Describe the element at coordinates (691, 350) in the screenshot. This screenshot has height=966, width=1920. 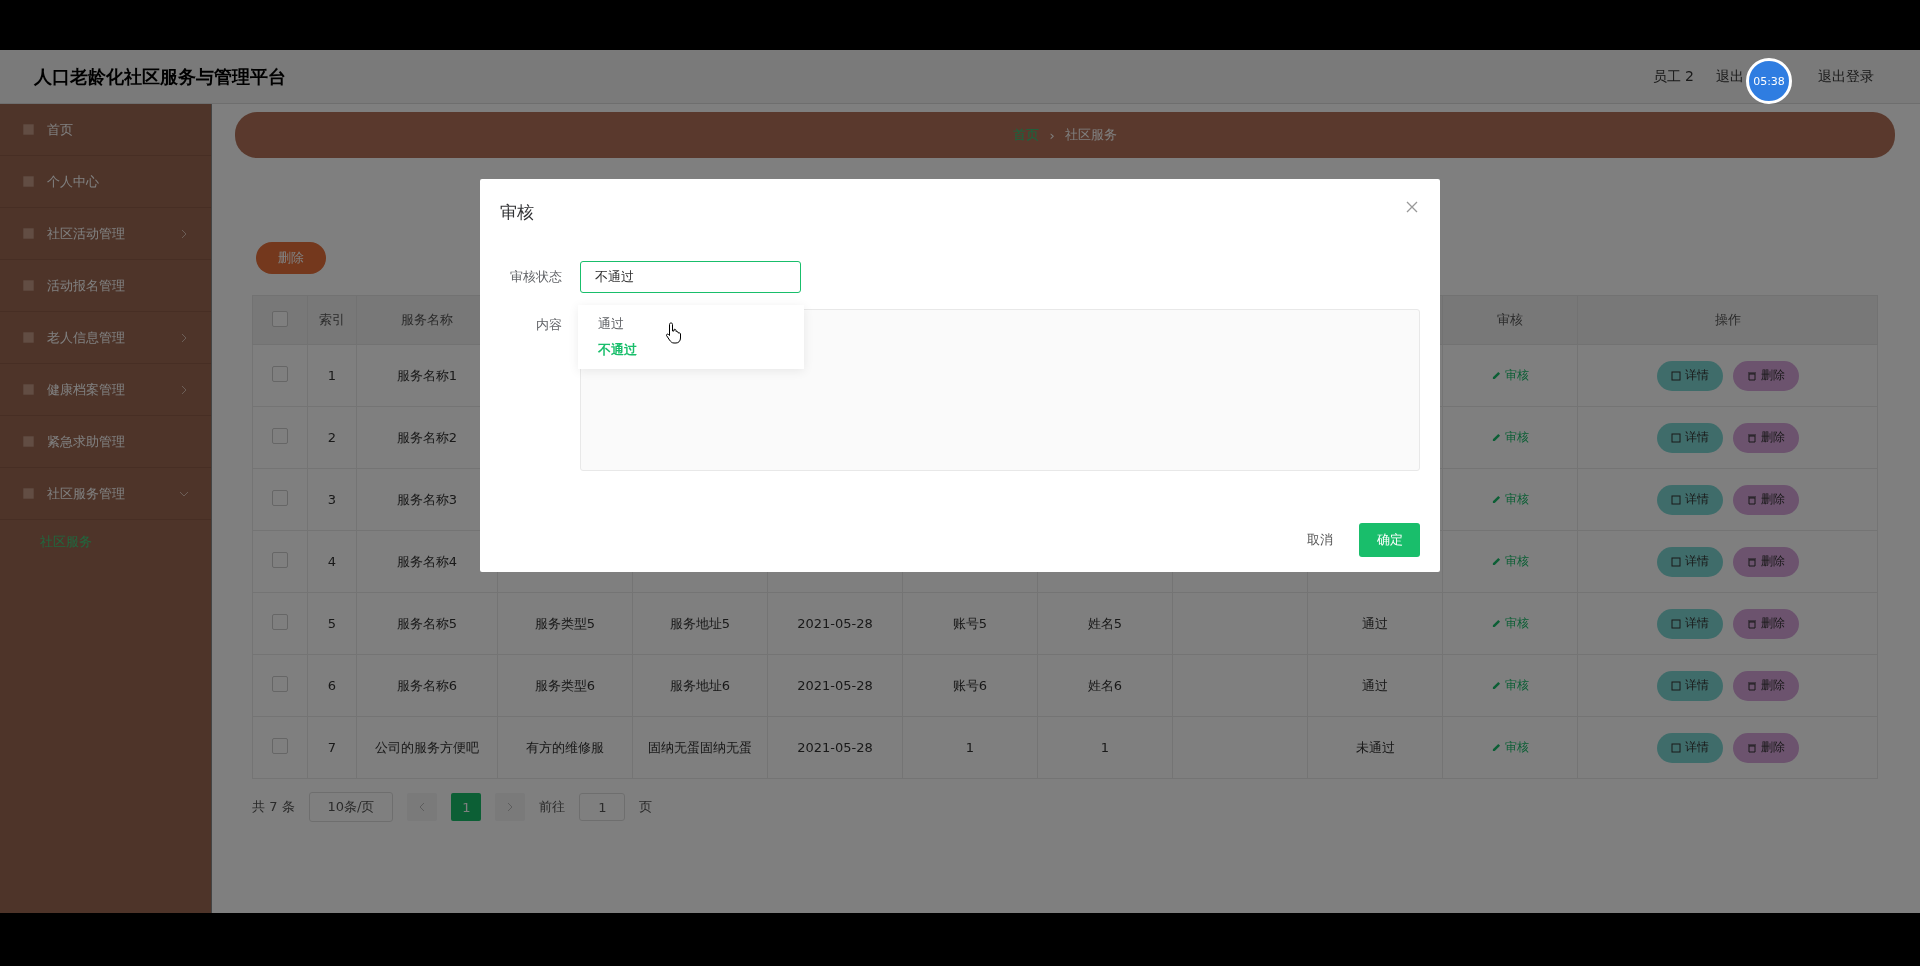
I see `dropdown-option: 不通过` at that location.